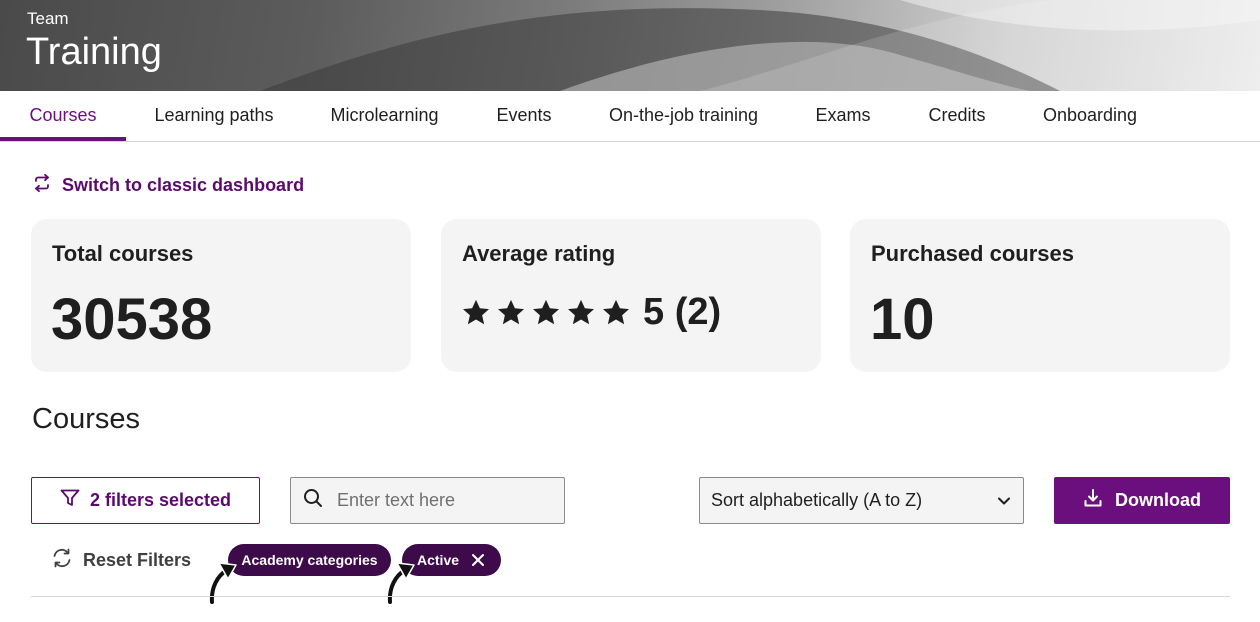  I want to click on chip-label: Academy categories, so click(309, 560).